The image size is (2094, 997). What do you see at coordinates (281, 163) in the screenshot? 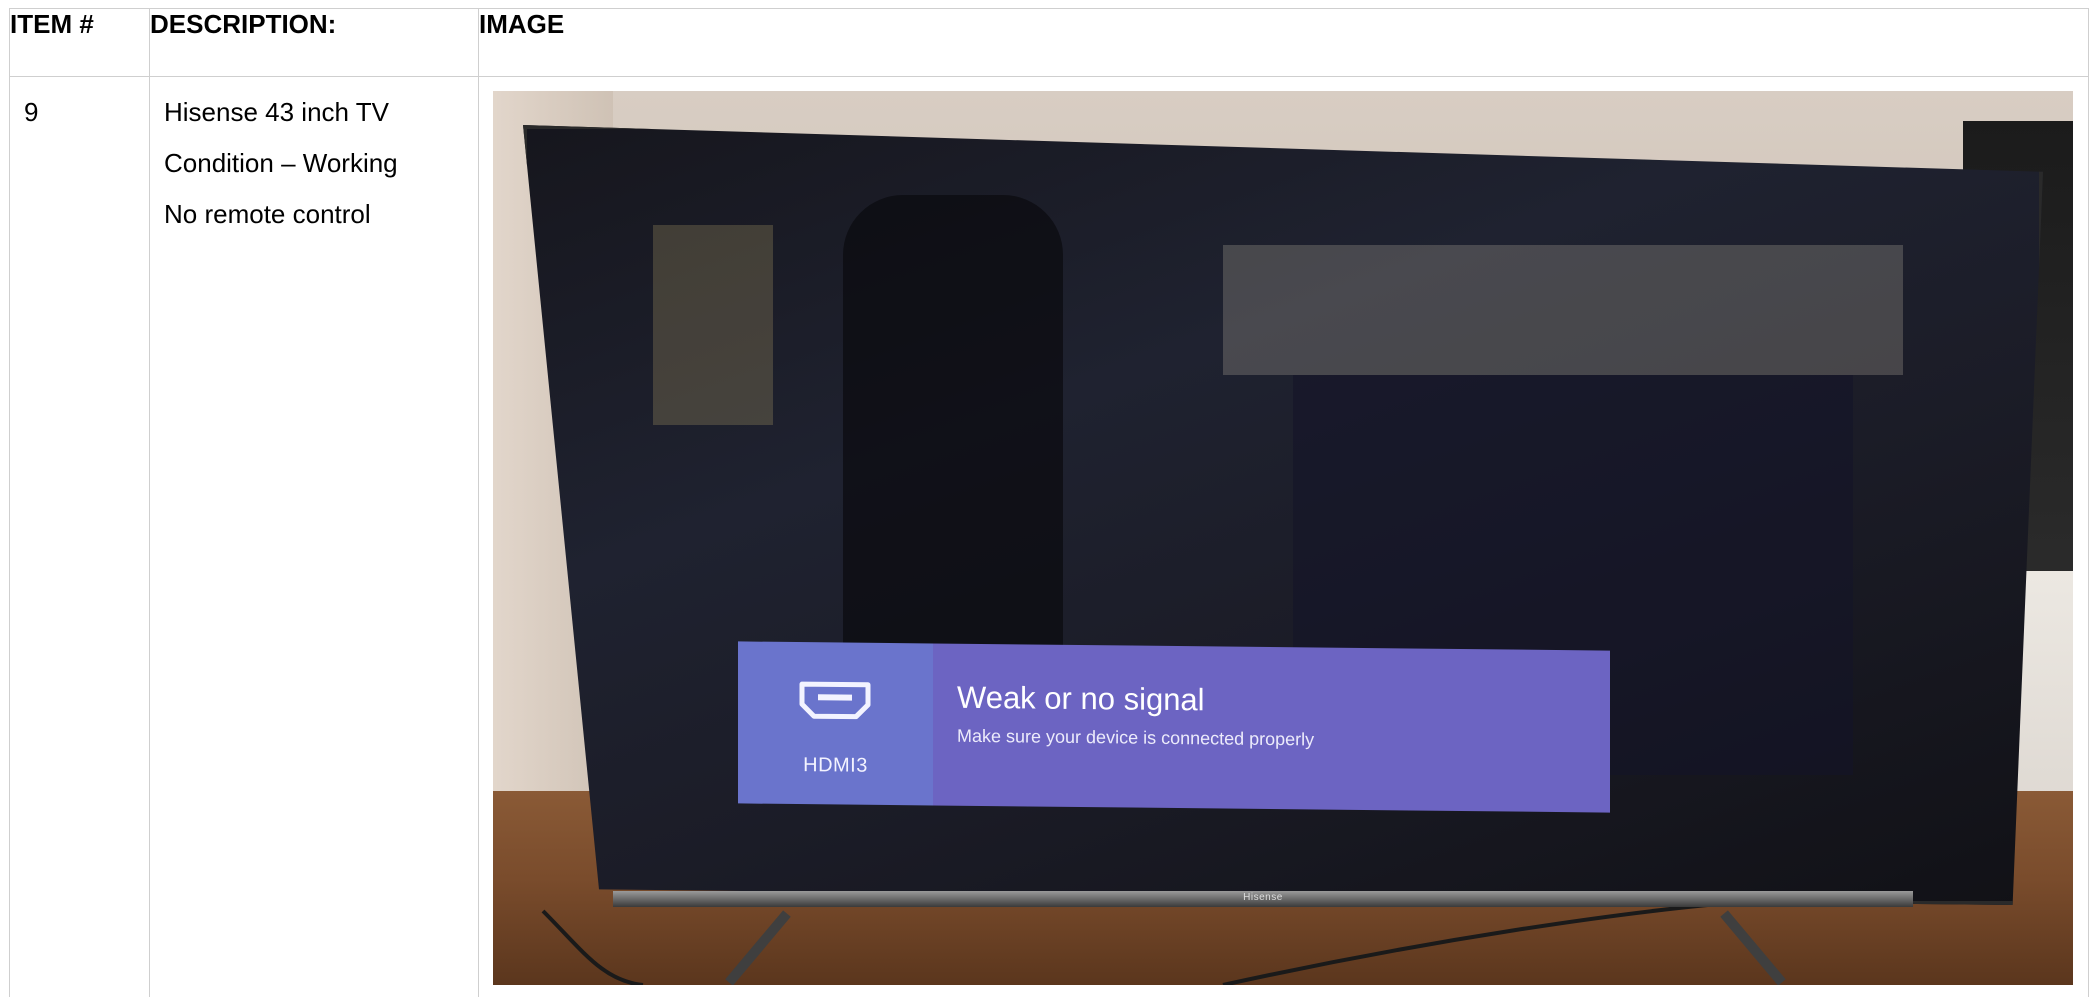
I see `description-line: Condition – Working` at bounding box center [281, 163].